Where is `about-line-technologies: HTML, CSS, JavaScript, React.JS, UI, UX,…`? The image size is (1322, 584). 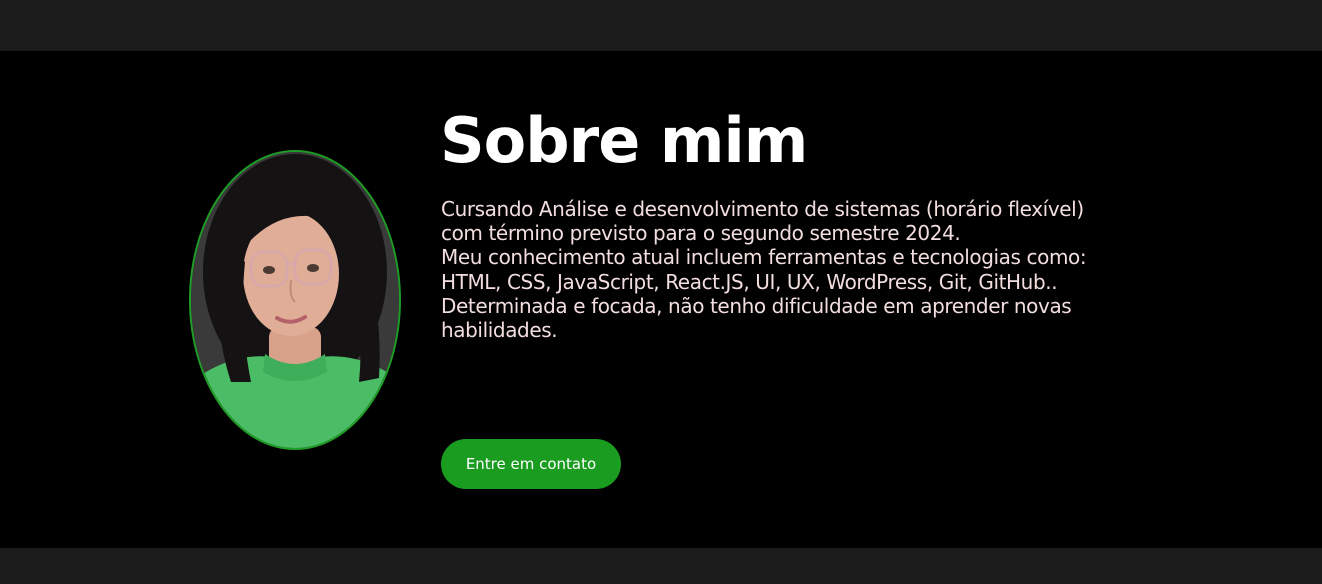
about-line-technologies: HTML, CSS, JavaScript, React.JS, UI, UX,… is located at coordinates (749, 281).